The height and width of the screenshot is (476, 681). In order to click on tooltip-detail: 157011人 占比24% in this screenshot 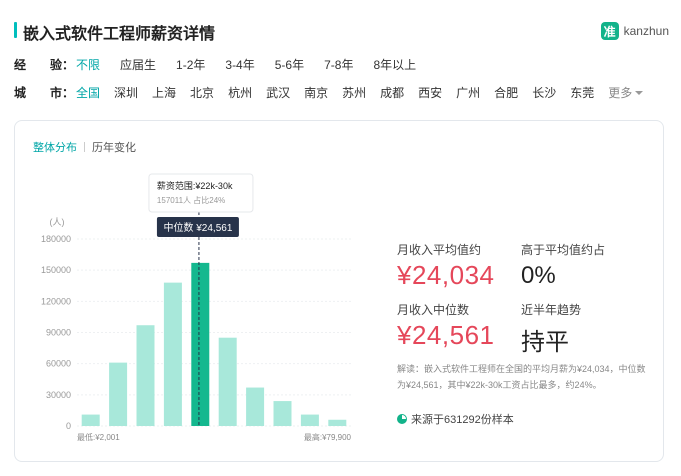, I will do `click(191, 200)`.